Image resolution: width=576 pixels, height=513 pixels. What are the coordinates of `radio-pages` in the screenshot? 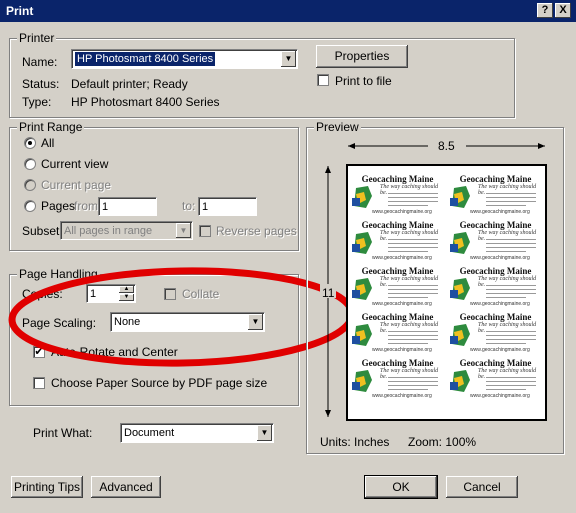 It's located at (30, 206).